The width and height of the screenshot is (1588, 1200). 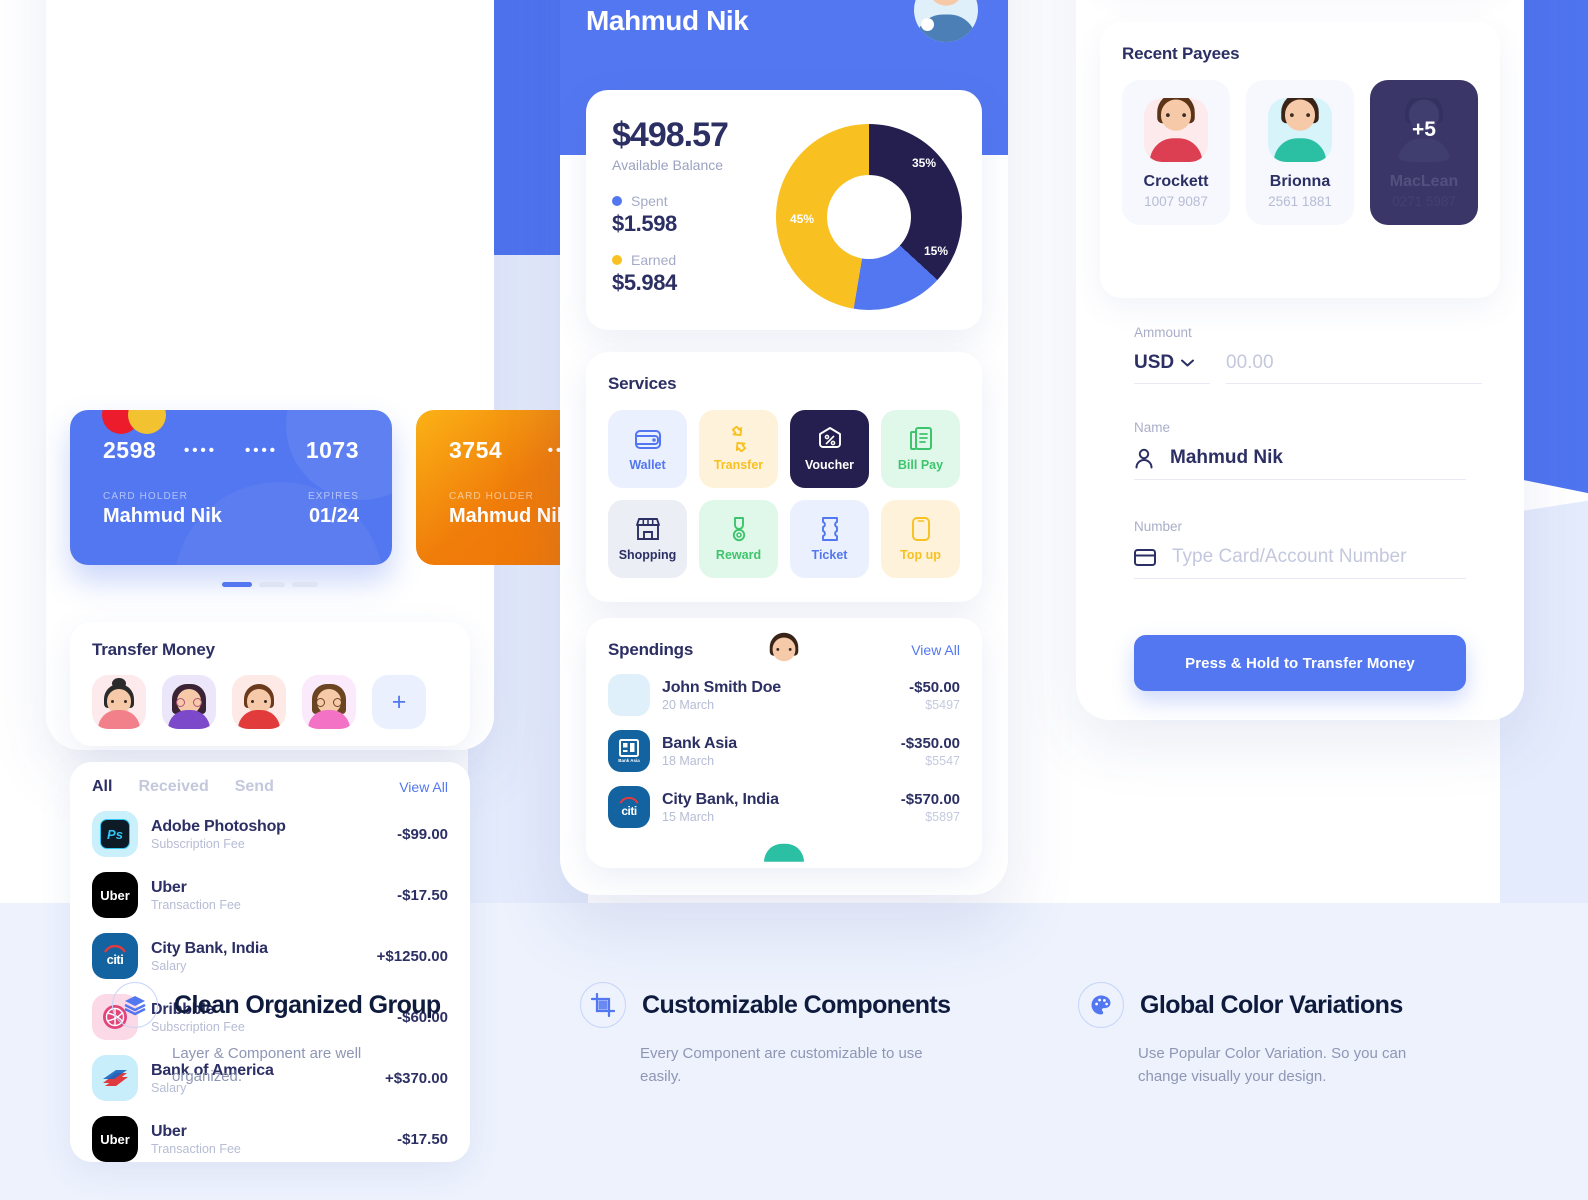 I want to click on service-label: Bill Pay, so click(x=920, y=465).